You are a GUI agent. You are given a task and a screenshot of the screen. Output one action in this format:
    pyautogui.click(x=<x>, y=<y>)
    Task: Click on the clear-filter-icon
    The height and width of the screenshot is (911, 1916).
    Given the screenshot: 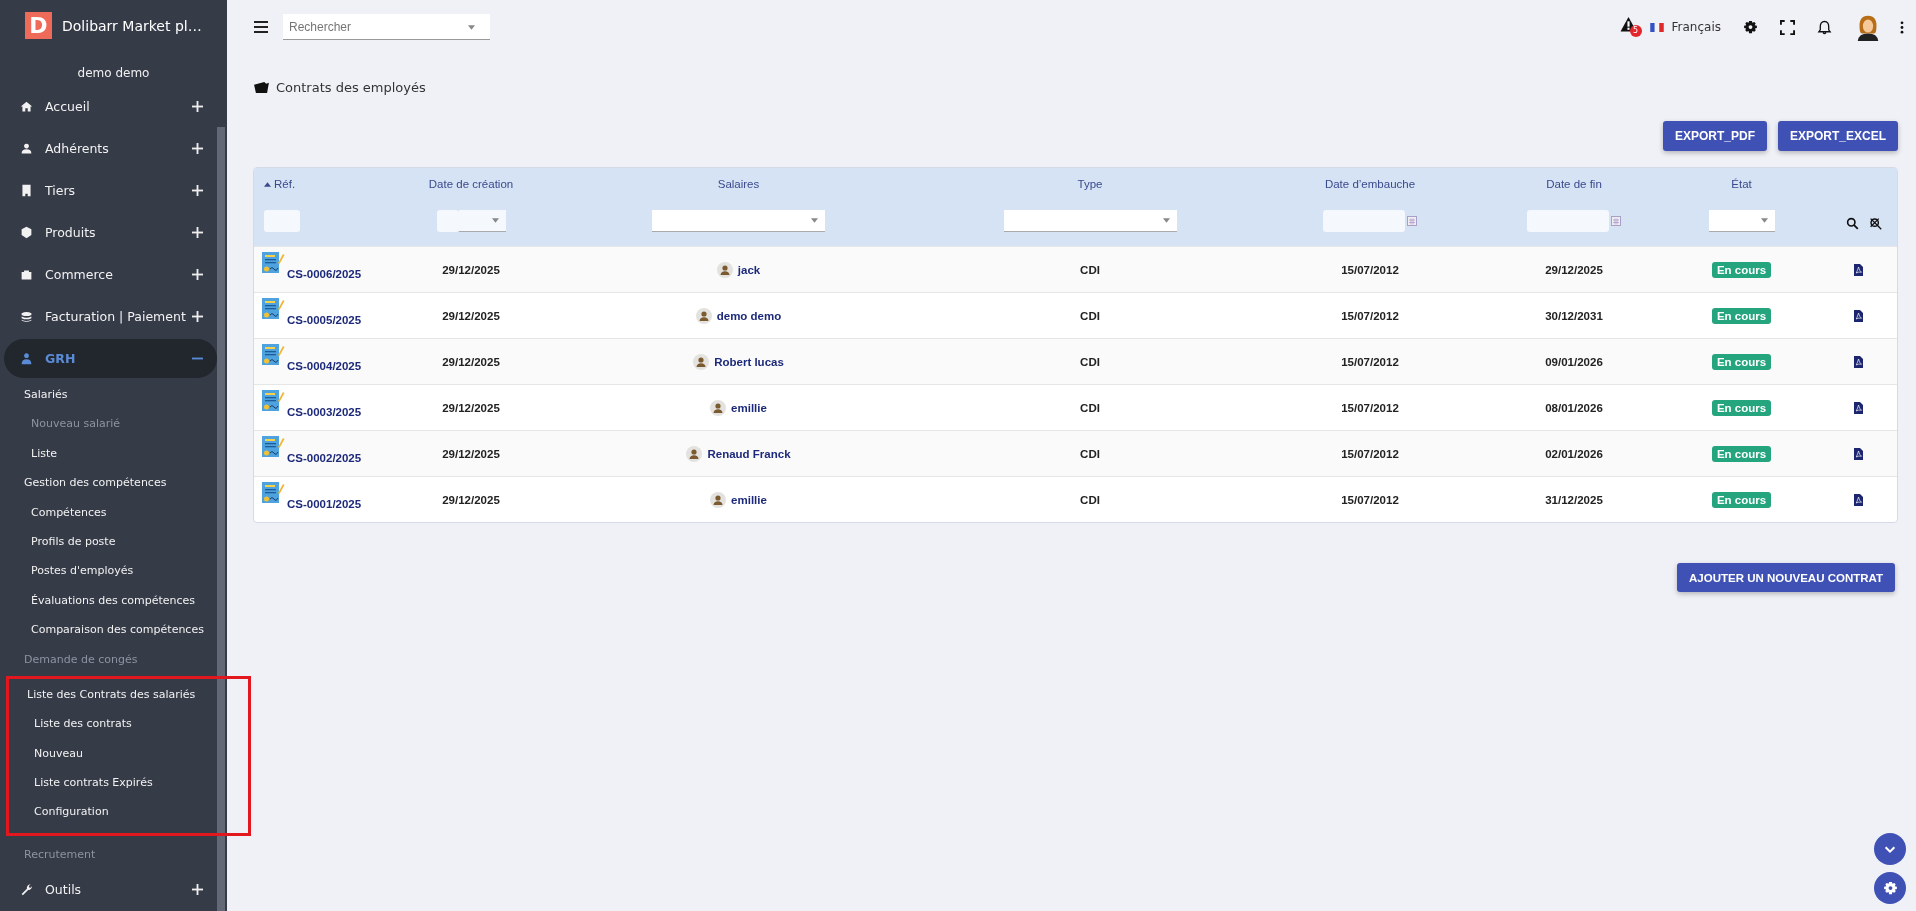 What is the action you would take?
    pyautogui.click(x=1875, y=223)
    